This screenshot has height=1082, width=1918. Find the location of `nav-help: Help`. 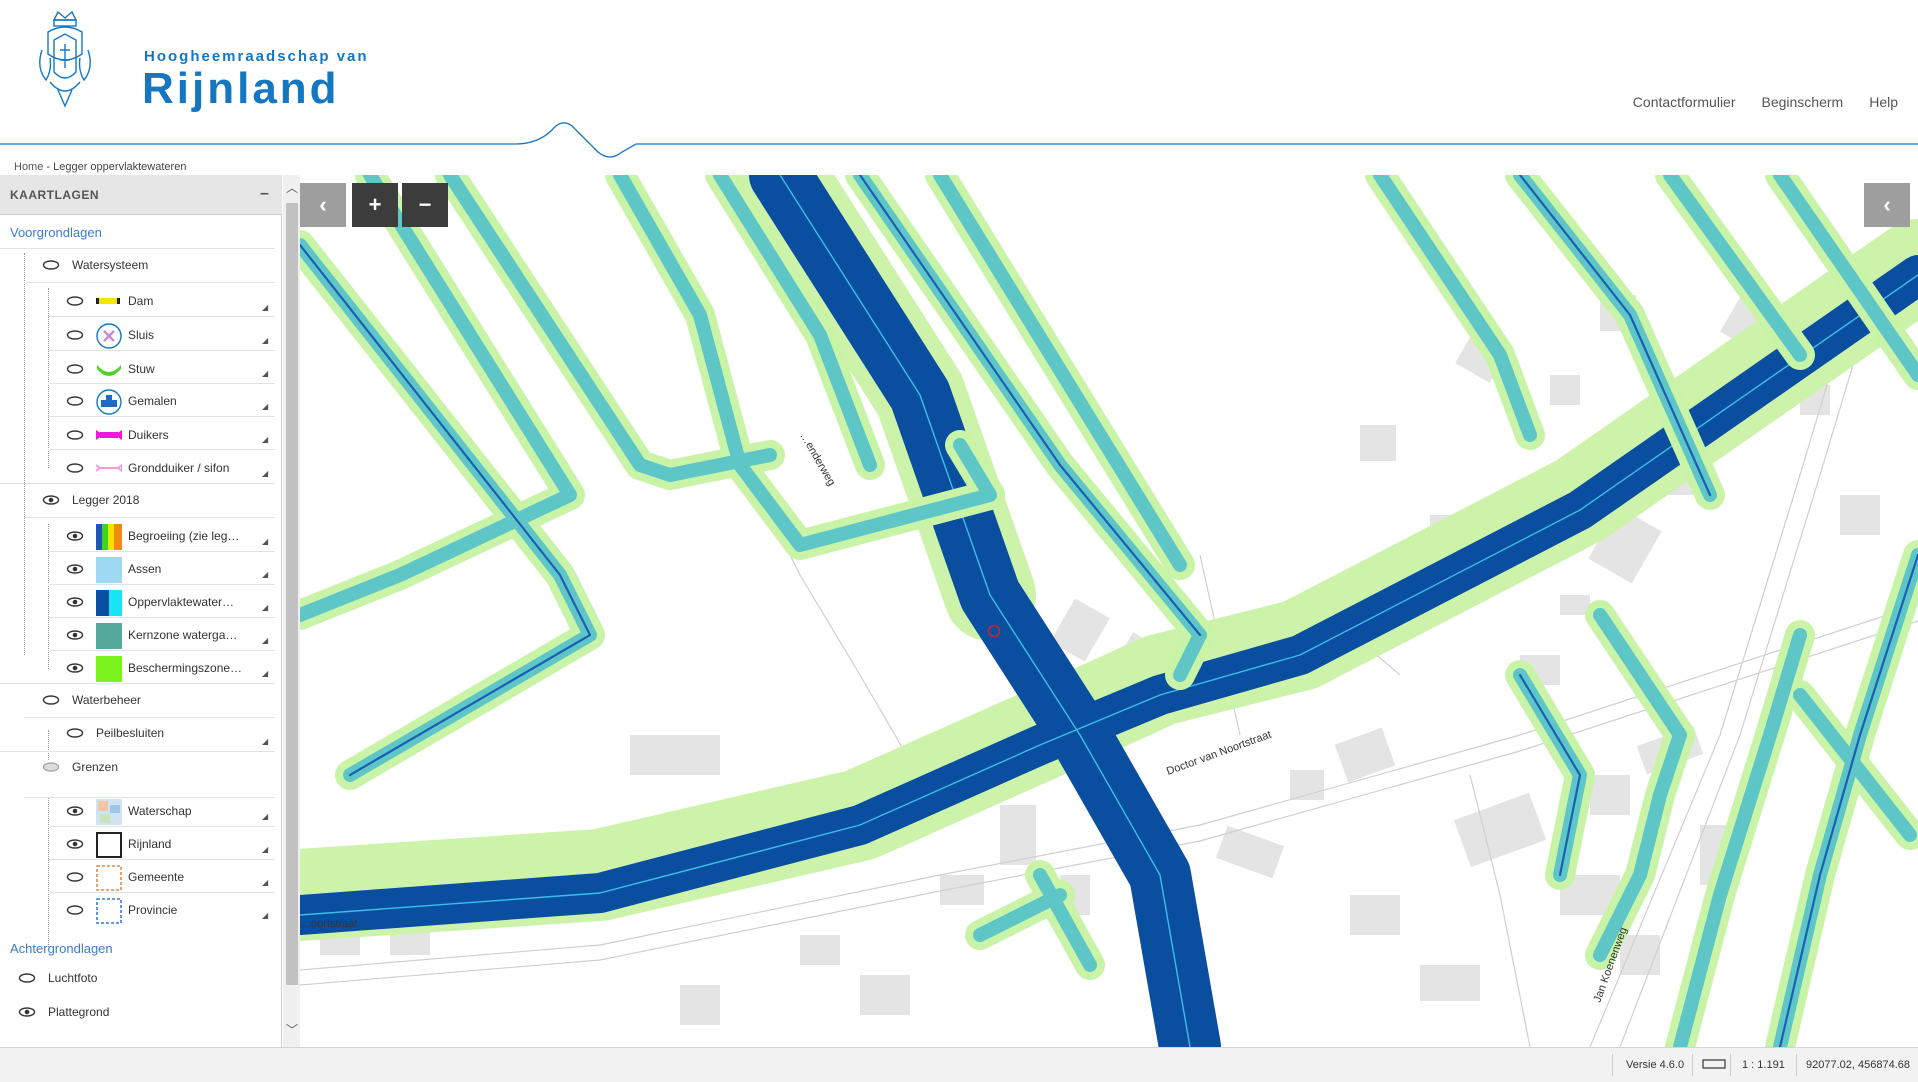

nav-help: Help is located at coordinates (1883, 102).